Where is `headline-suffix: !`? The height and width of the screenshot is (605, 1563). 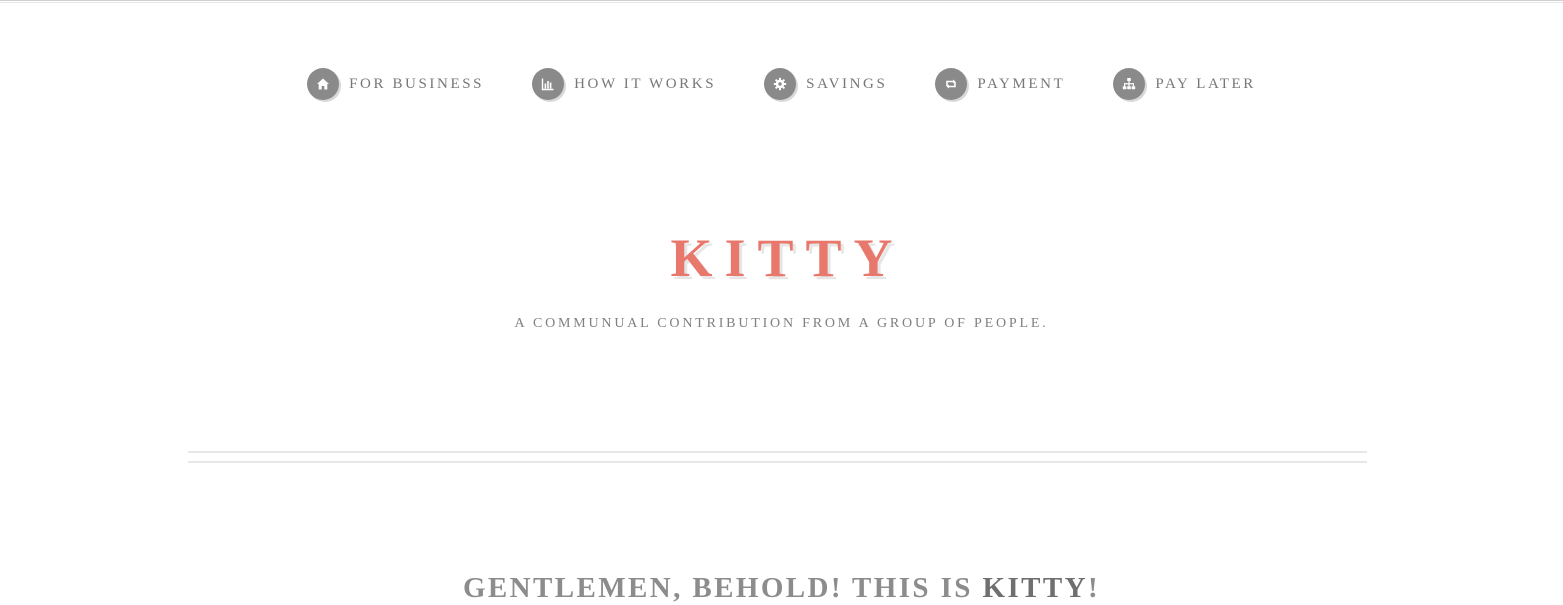
headline-suffix: ! is located at coordinates (1094, 588).